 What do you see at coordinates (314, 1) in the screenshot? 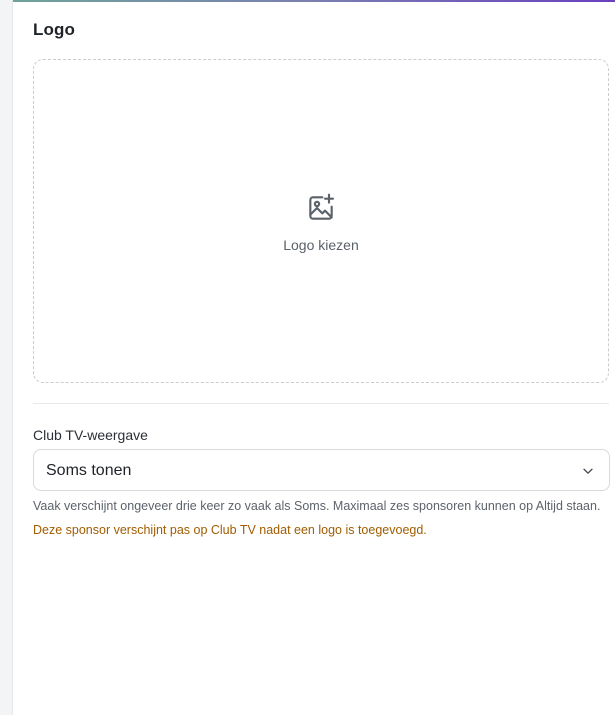
I see `accent-bar` at bounding box center [314, 1].